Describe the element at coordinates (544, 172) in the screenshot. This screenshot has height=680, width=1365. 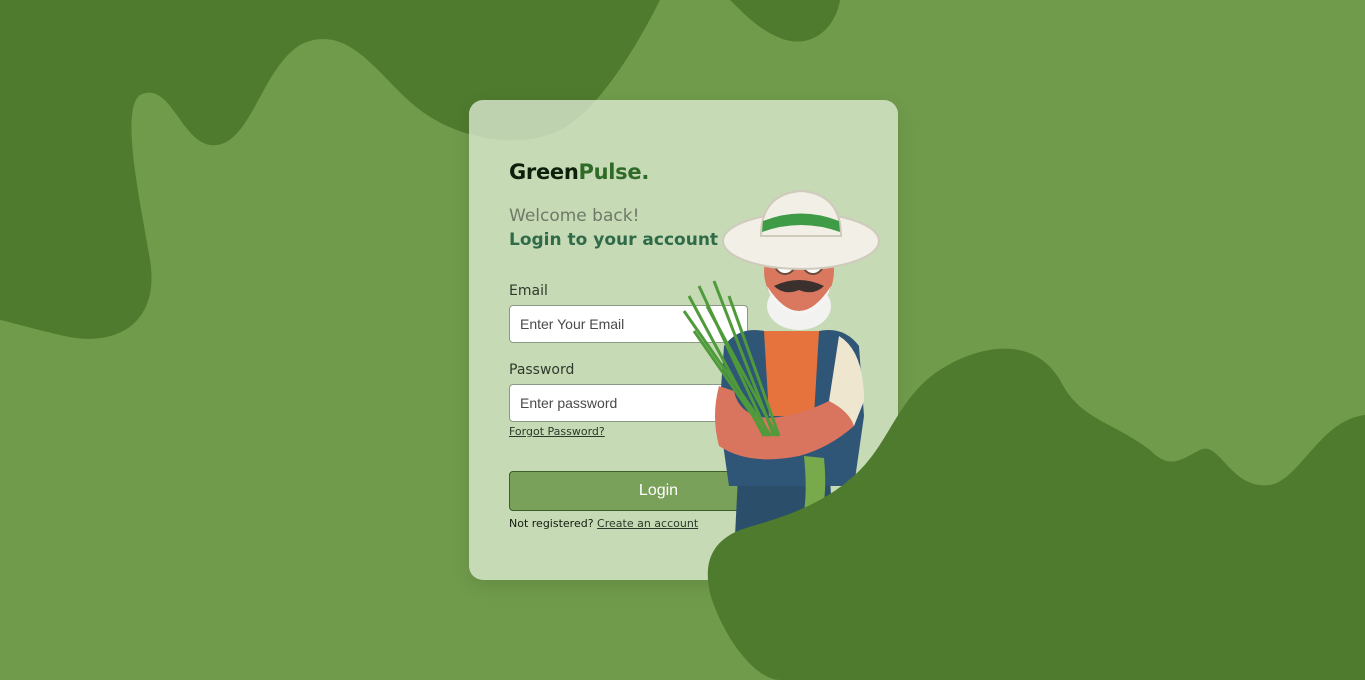
I see `brand-logo-part1: Green` at that location.